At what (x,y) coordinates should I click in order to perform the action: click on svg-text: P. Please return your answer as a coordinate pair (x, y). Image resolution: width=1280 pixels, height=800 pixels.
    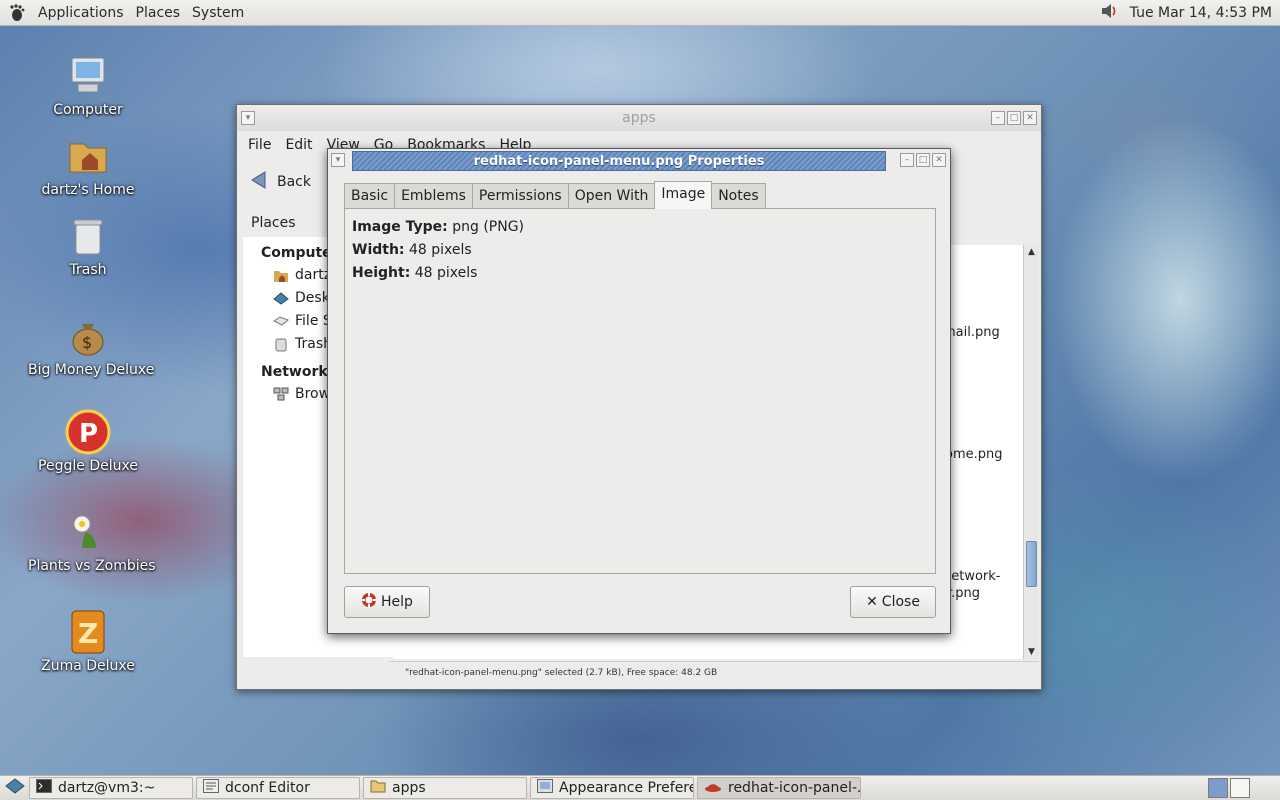
    Looking at the image, I should click on (88, 434).